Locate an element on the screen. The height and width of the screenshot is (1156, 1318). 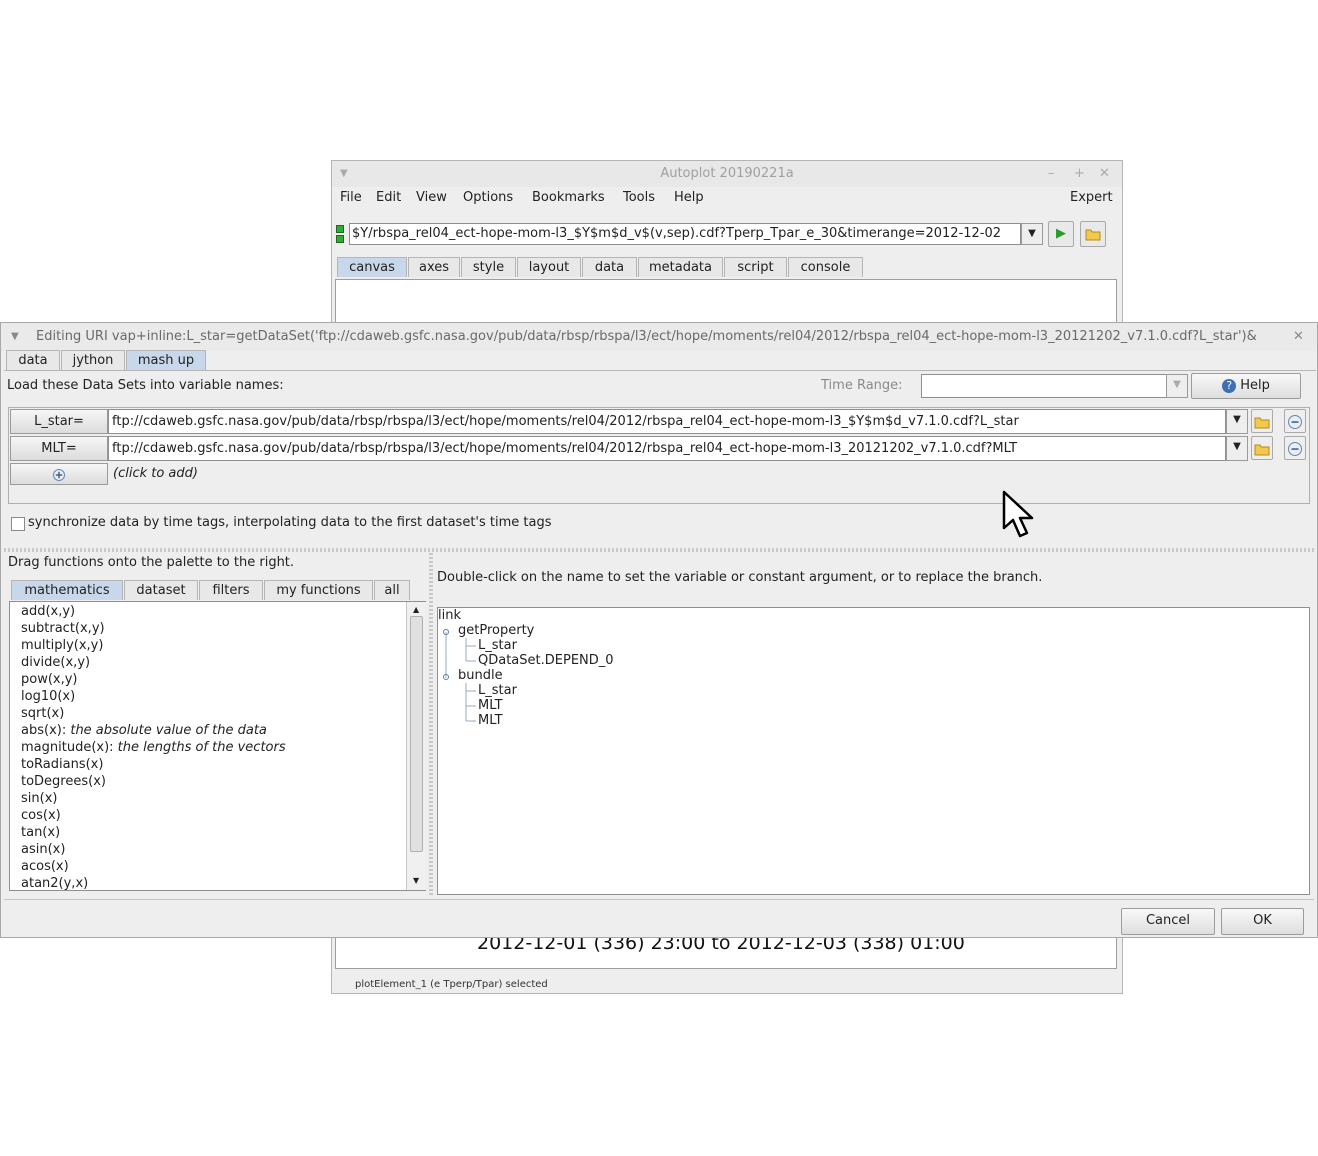
ok-button: OK is located at coordinates (1262, 921).